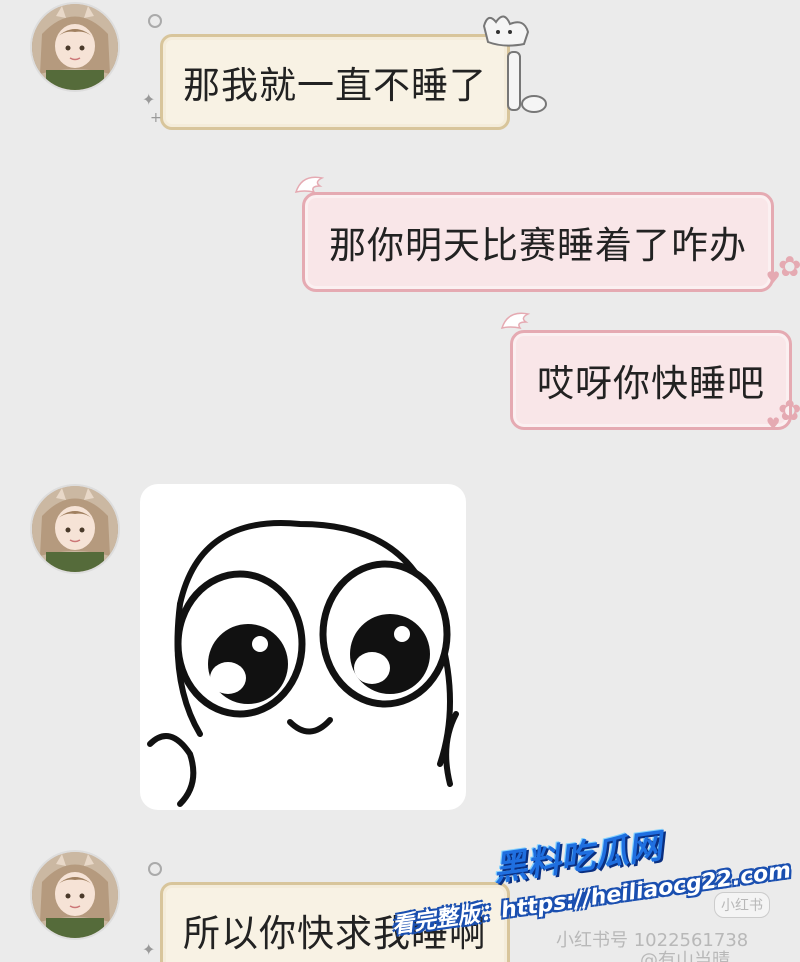 The image size is (800, 962). I want to click on message-text: 哎呀你快睡吧, so click(651, 383).